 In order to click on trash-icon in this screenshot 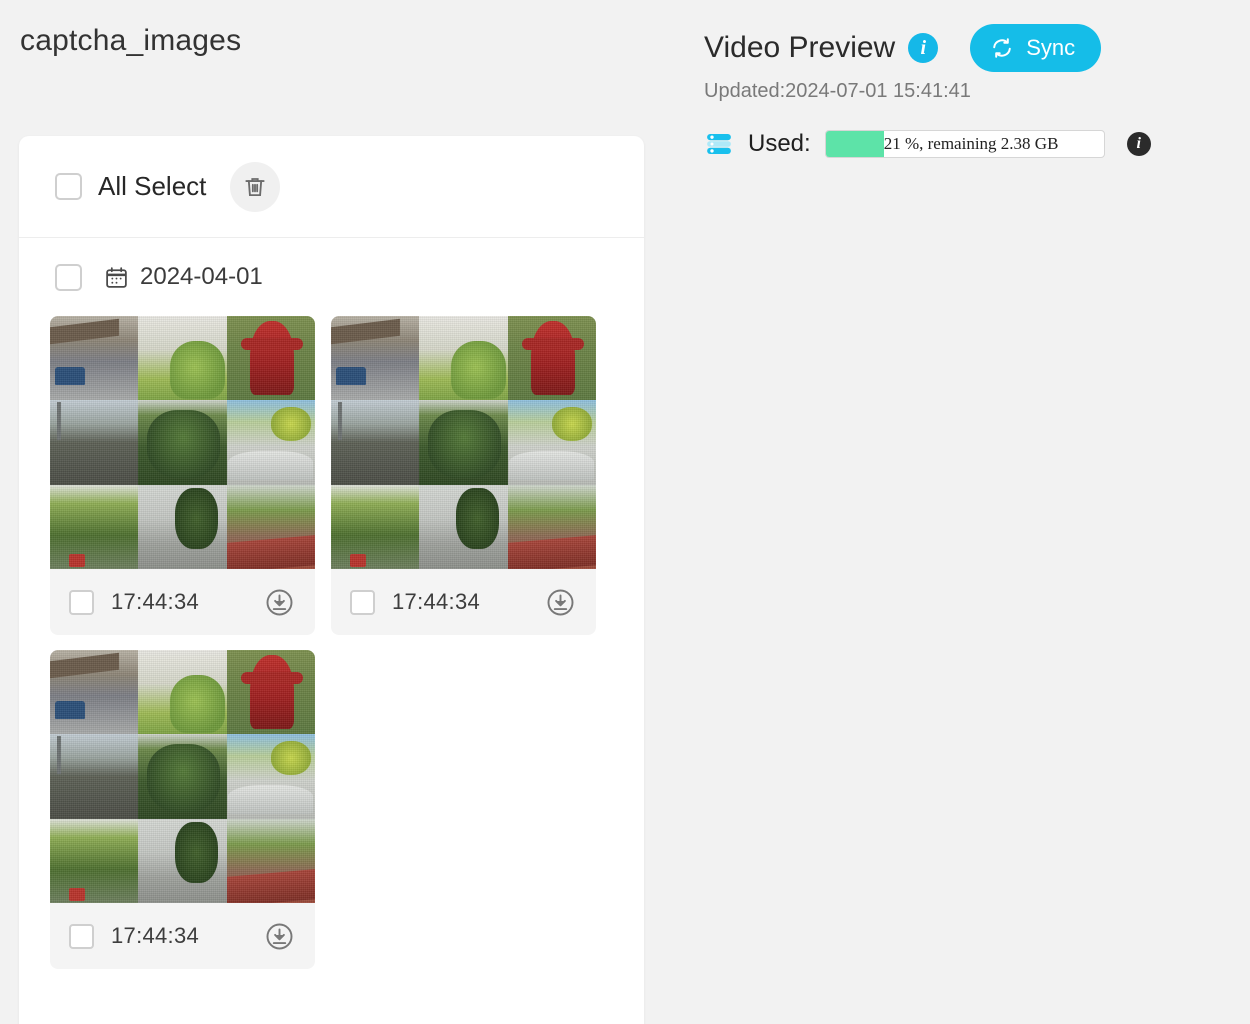, I will do `click(255, 187)`.